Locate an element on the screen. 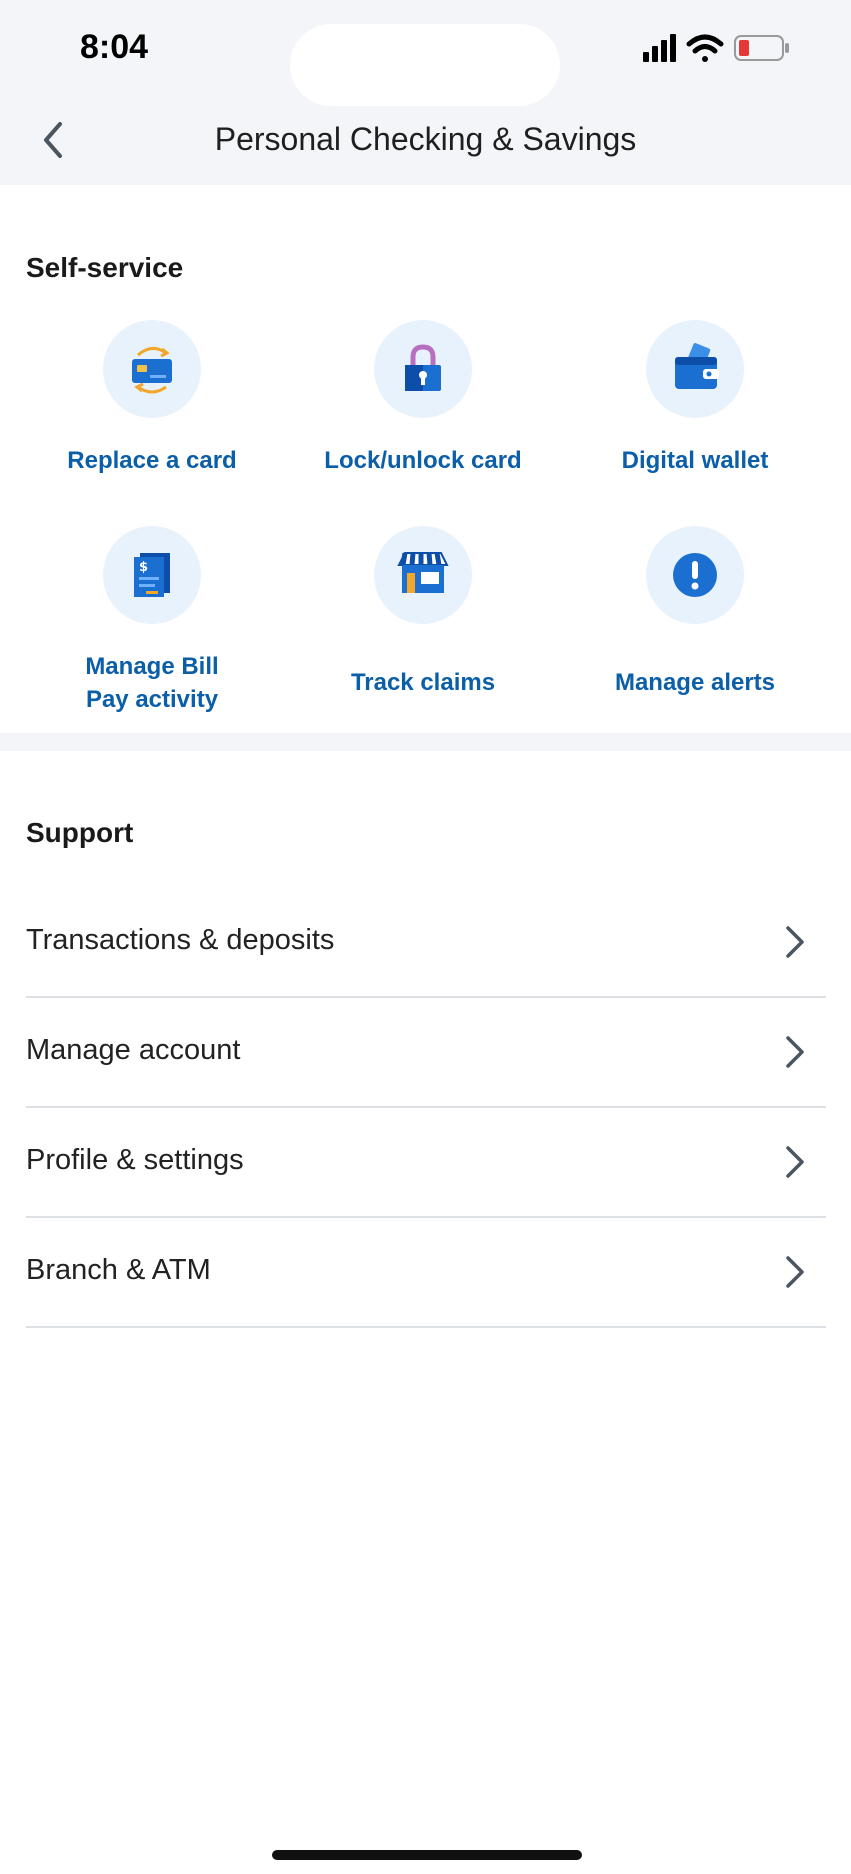 The image size is (851, 1874). digital-wallet-label: Digital wallet is located at coordinates (695, 460).